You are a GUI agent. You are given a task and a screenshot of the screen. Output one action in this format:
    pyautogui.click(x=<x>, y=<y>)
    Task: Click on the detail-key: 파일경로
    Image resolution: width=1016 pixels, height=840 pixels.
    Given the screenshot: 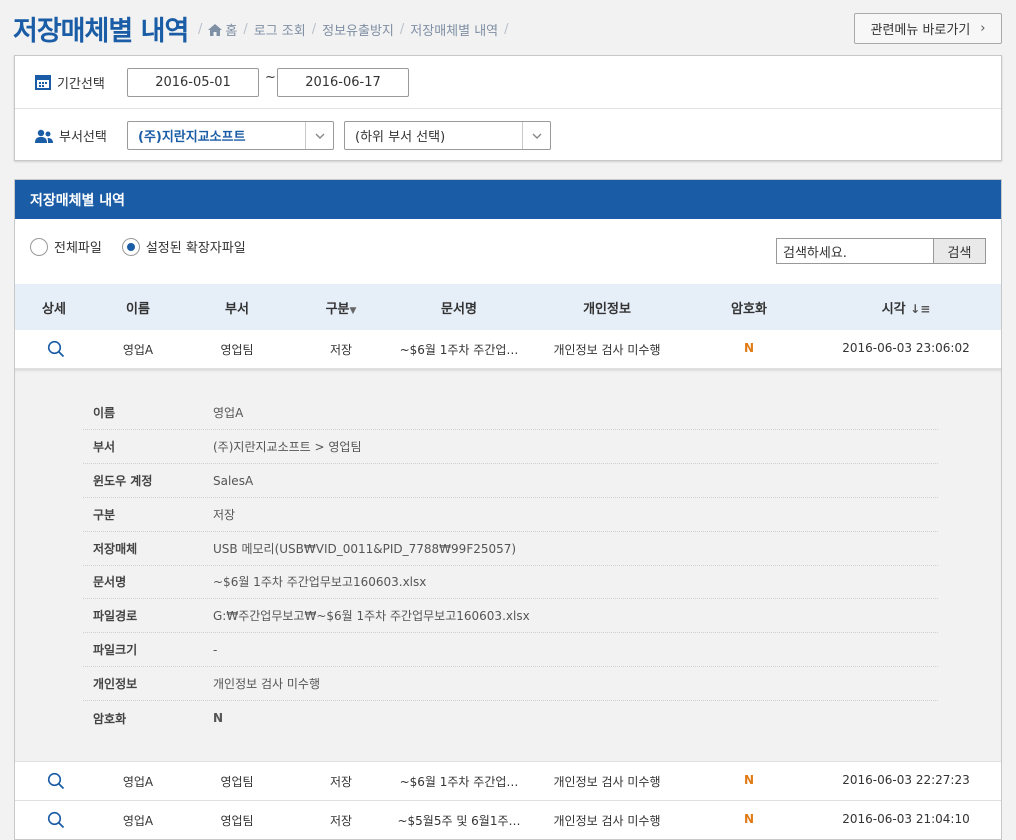 What is the action you would take?
    pyautogui.click(x=115, y=616)
    